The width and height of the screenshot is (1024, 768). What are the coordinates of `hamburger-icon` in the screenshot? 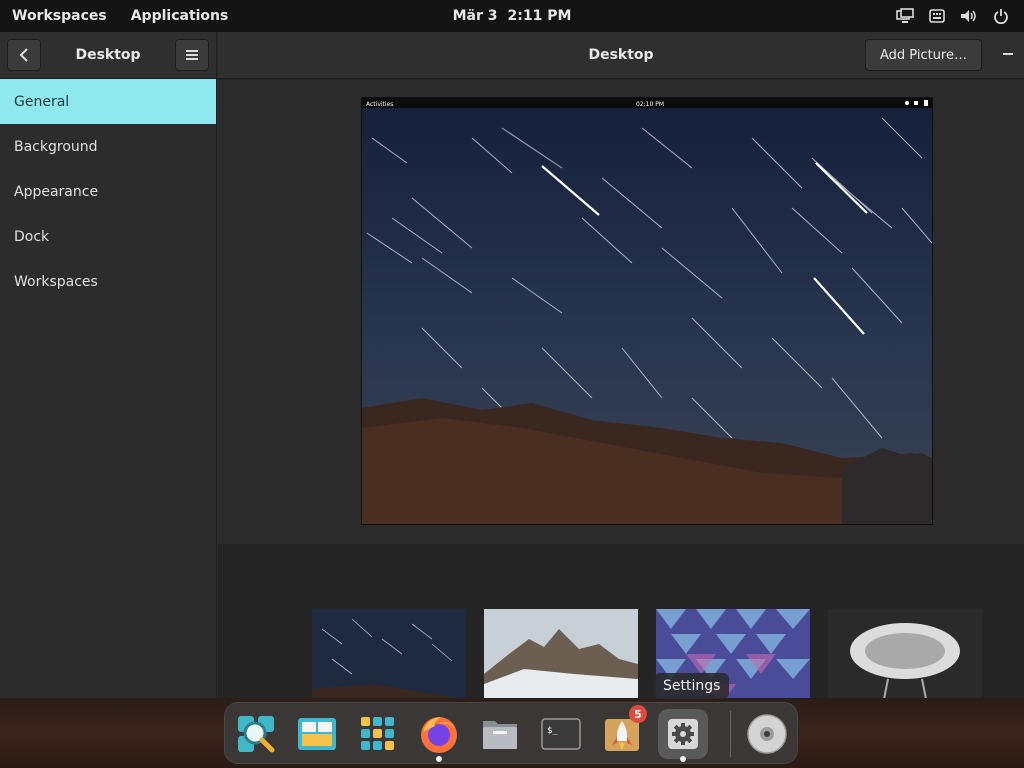 It's located at (192, 55).